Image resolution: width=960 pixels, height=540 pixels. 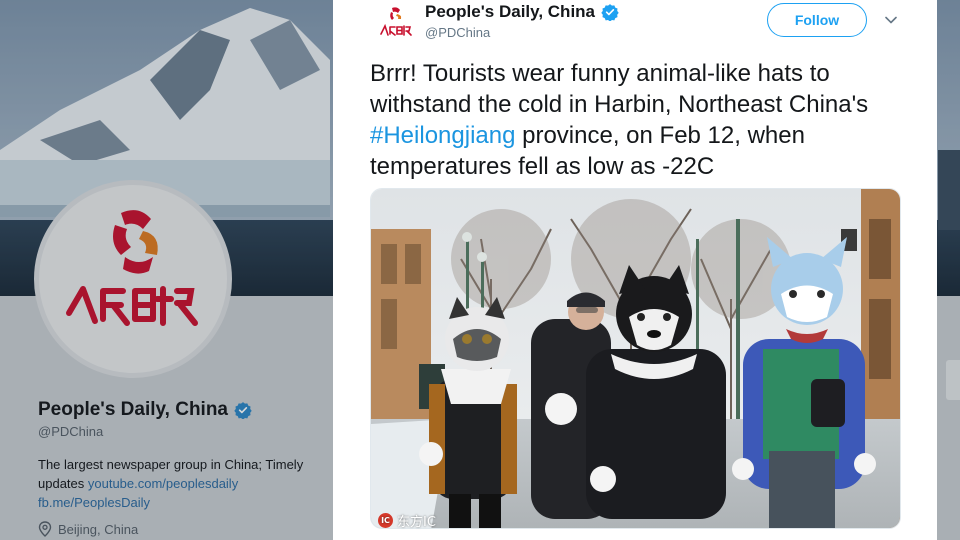 I want to click on watermark-text: 东方IC, so click(x=416, y=522).